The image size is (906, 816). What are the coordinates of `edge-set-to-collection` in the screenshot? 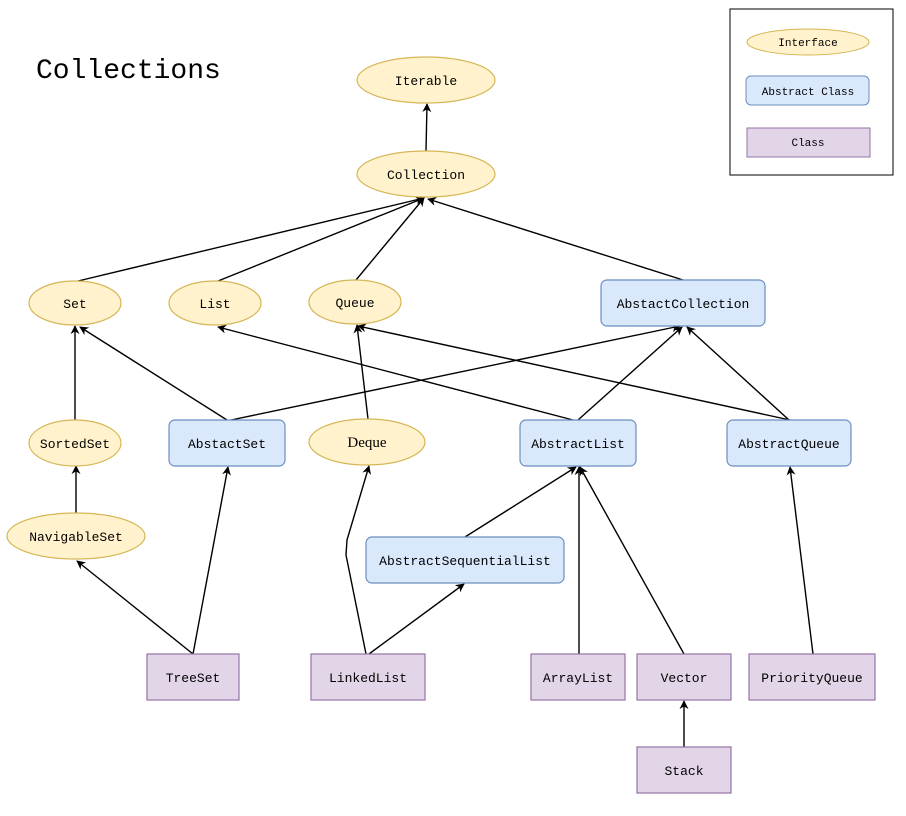 It's located at (251, 238).